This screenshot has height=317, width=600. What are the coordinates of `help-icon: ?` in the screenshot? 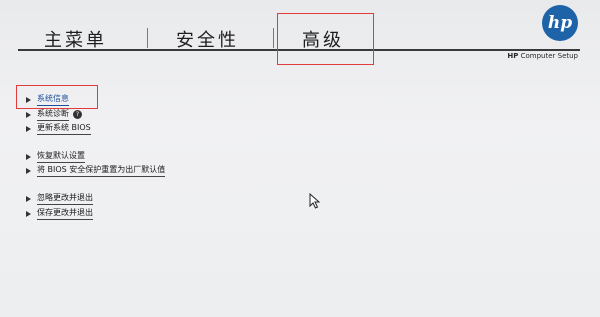 It's located at (77, 114).